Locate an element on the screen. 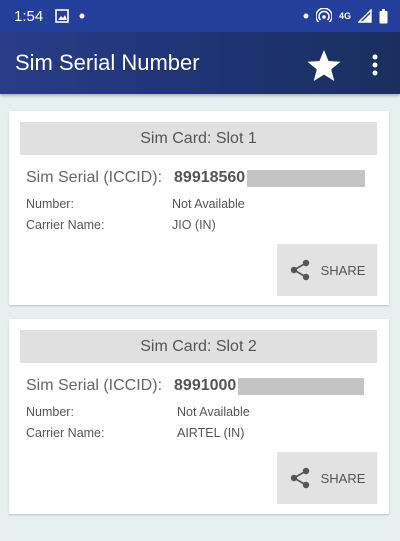 This screenshot has height=541, width=400. app-title: Sim Serial Number is located at coordinates (107, 62).